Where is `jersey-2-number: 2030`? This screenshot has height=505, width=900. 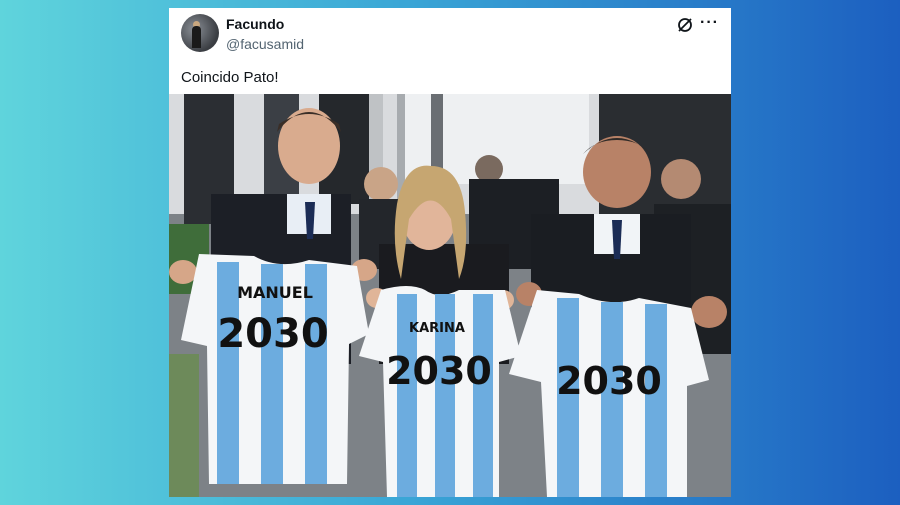 jersey-2-number: 2030 is located at coordinates (439, 371).